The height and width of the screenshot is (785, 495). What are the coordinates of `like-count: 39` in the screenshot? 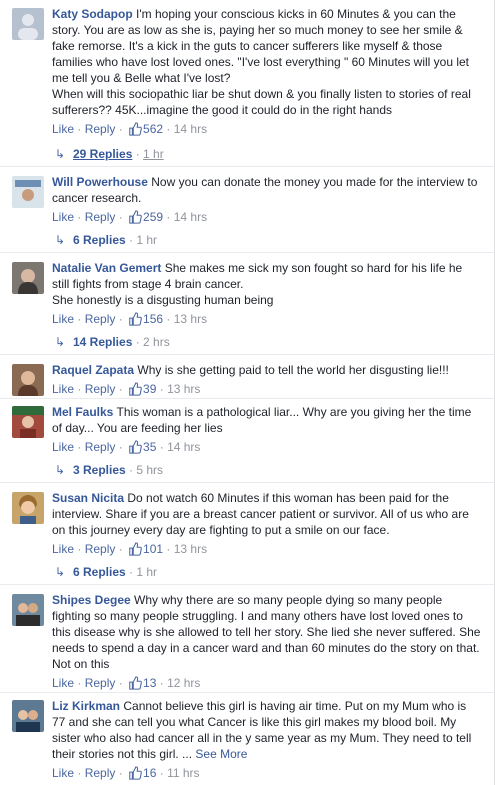 It's located at (141, 389).